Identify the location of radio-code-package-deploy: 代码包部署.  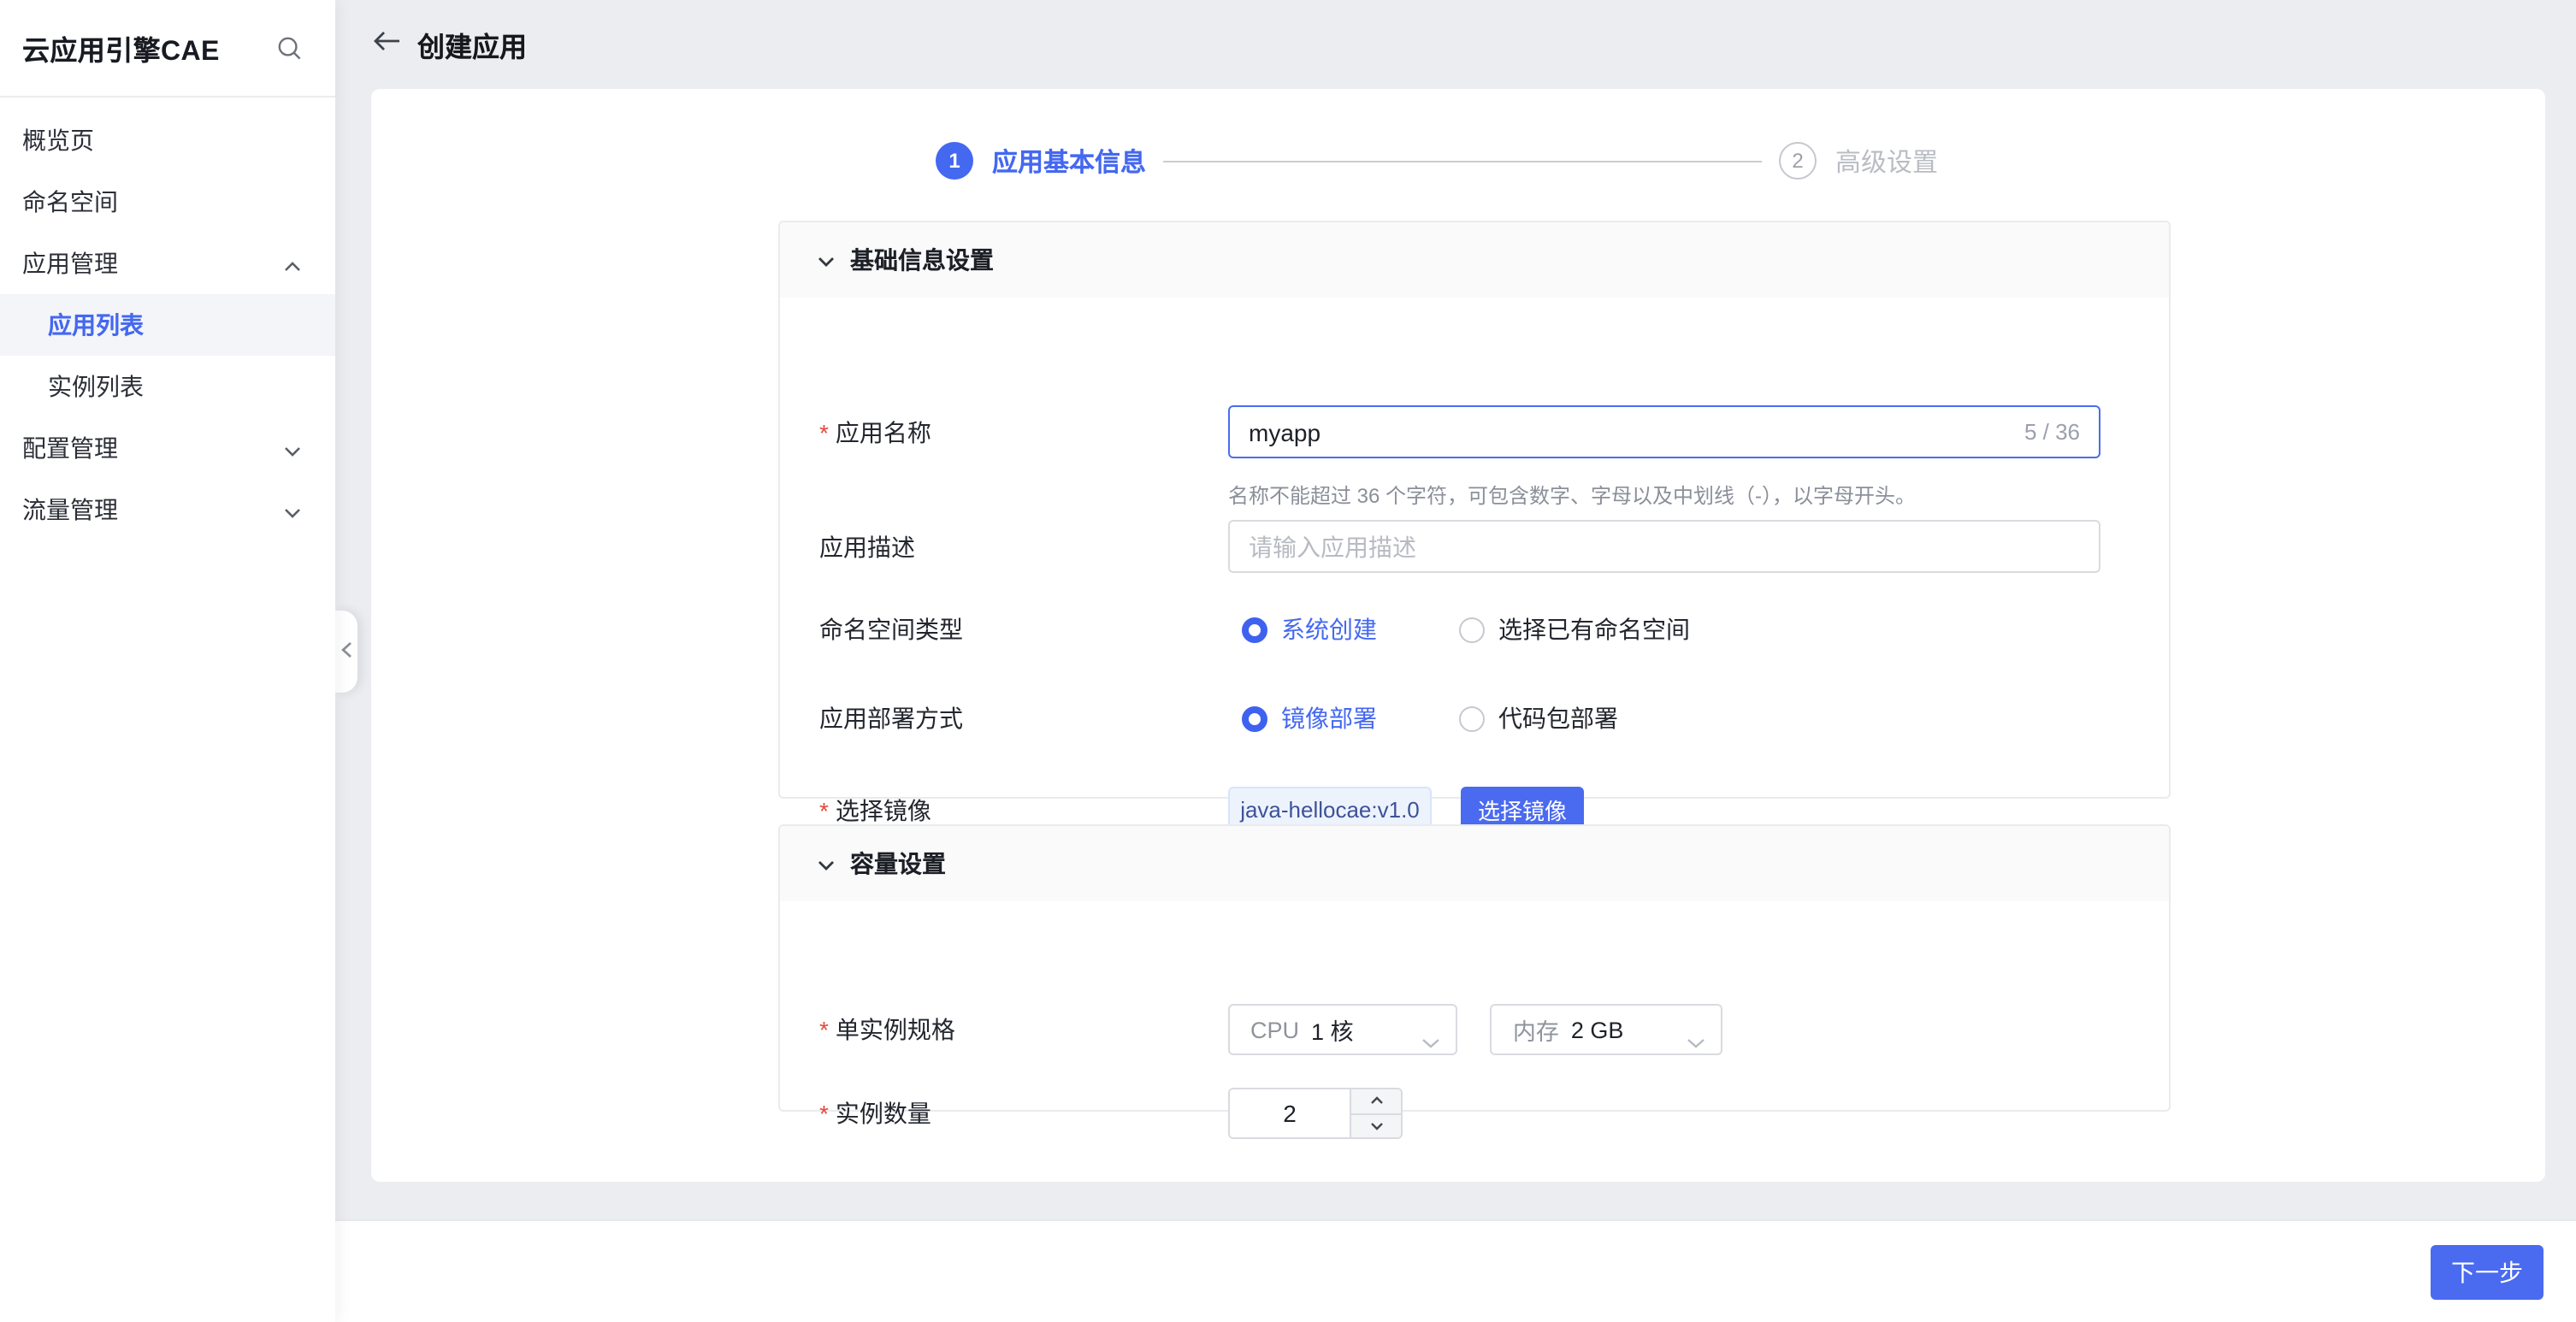
(1531, 718).